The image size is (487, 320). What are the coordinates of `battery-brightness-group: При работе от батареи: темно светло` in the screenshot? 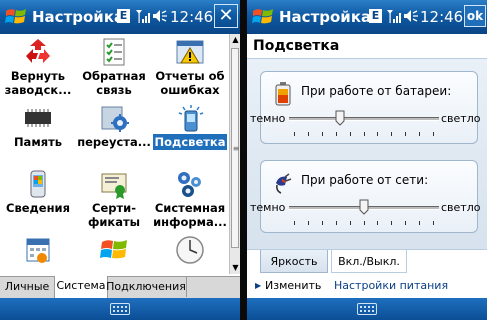 It's located at (365, 107).